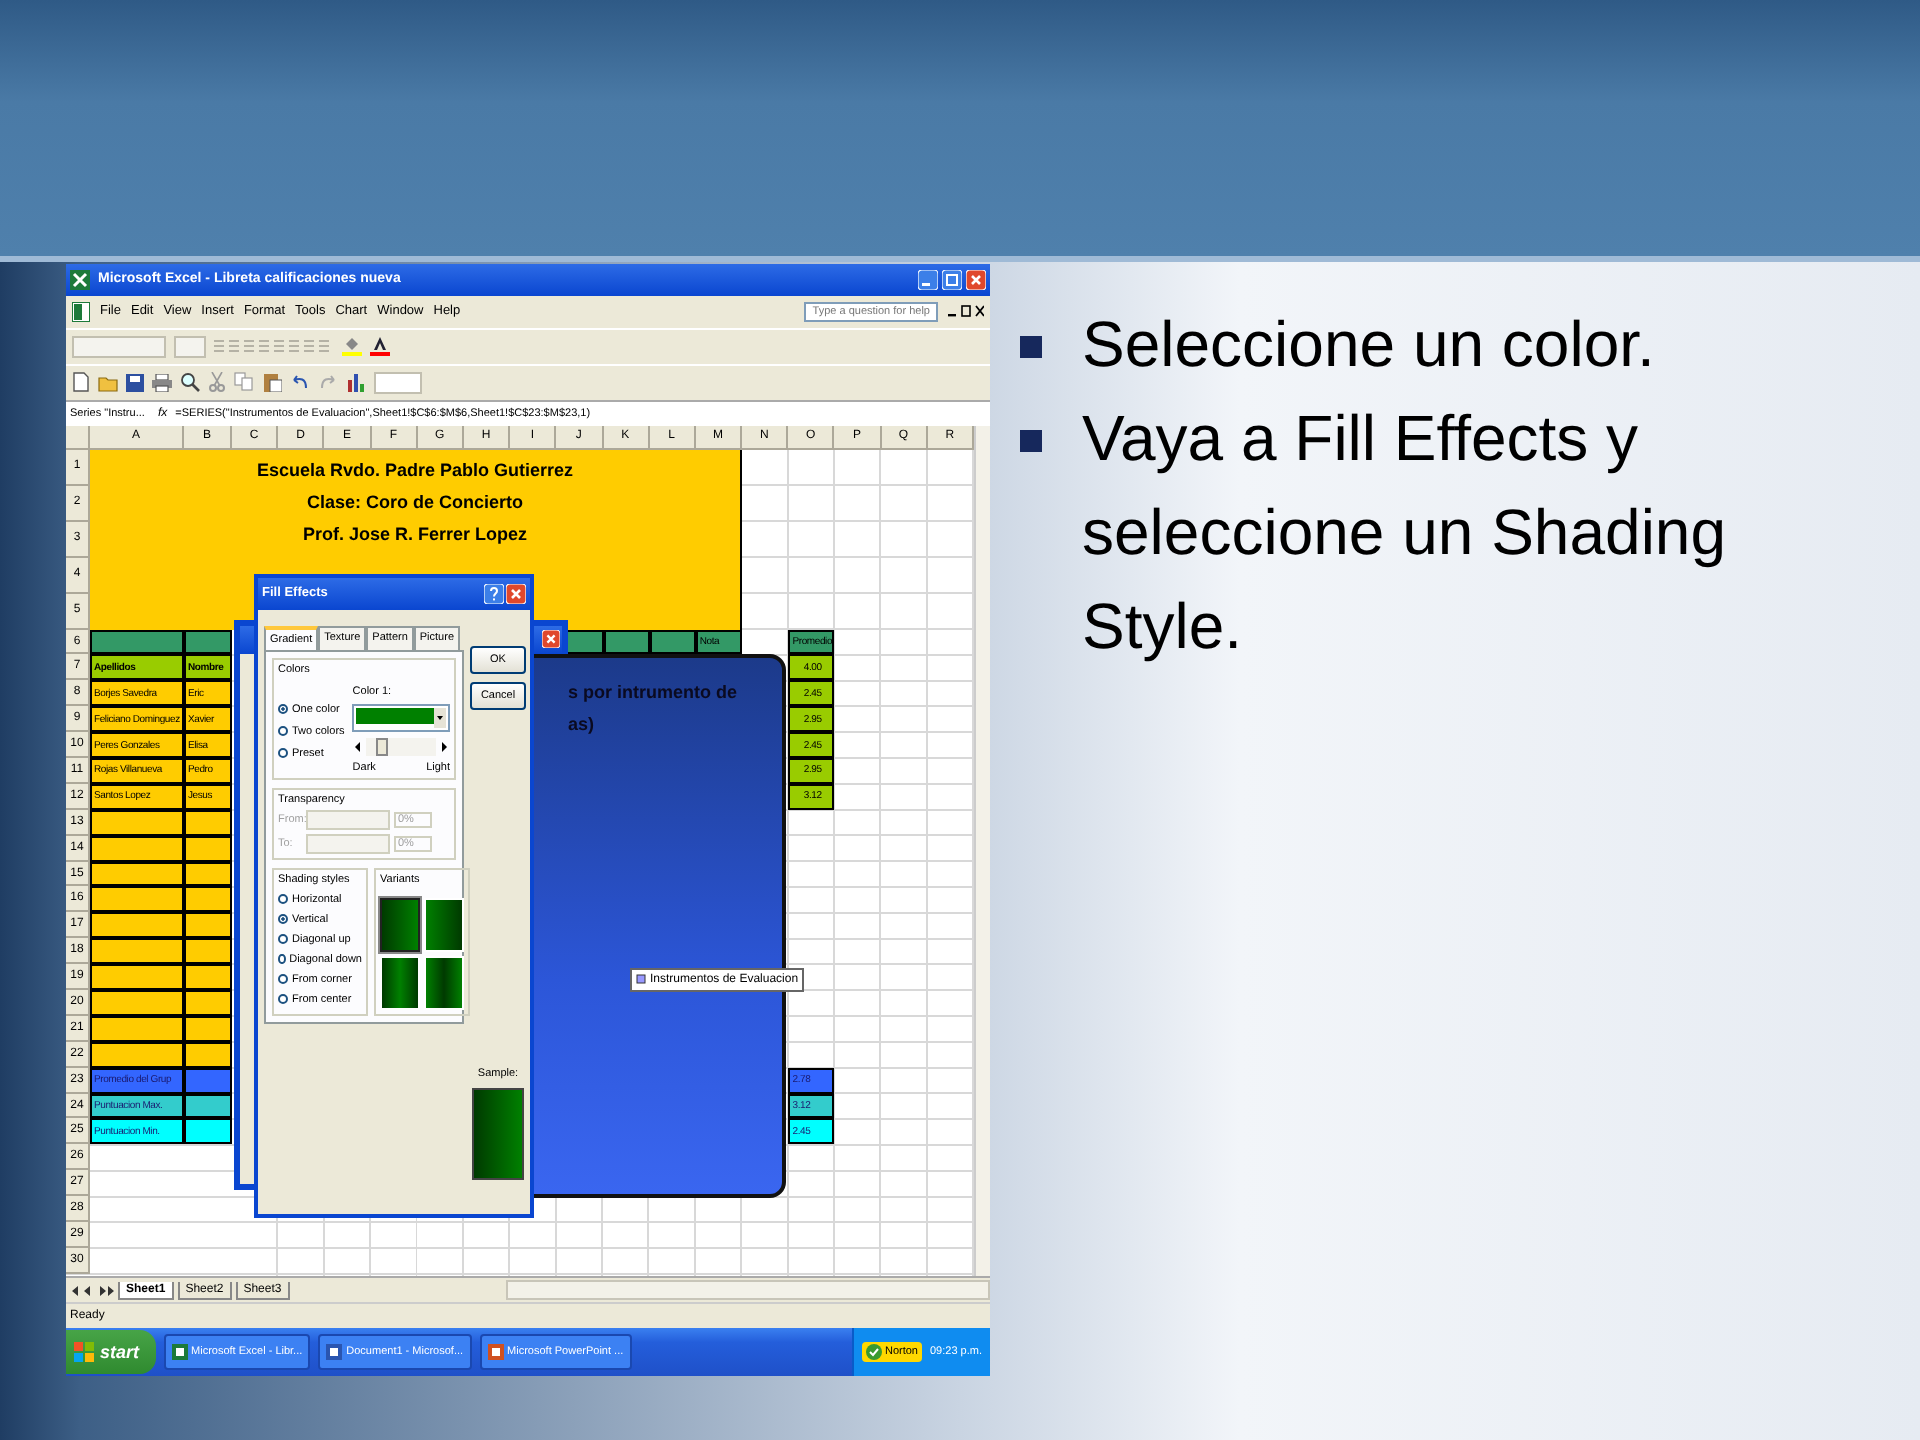 The image size is (1920, 1440). What do you see at coordinates (952, 279) in the screenshot?
I see `maximize-icon` at bounding box center [952, 279].